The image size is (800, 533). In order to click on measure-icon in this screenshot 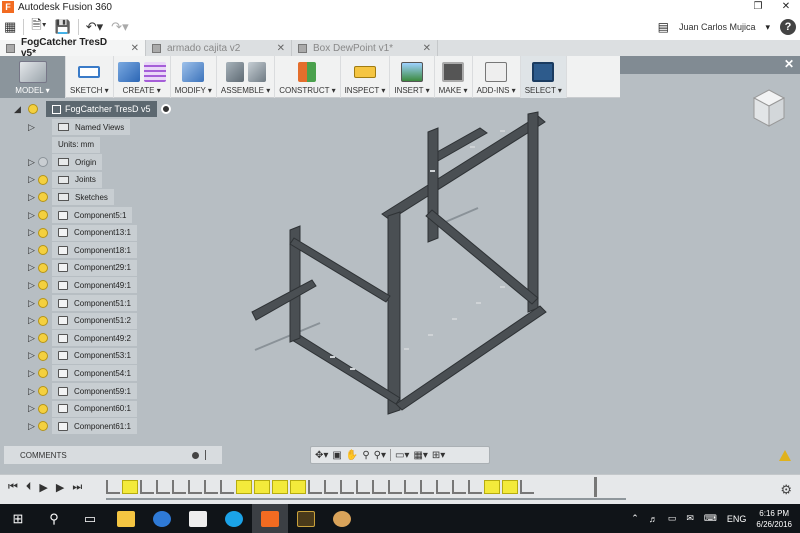, I will do `click(364, 72)`.